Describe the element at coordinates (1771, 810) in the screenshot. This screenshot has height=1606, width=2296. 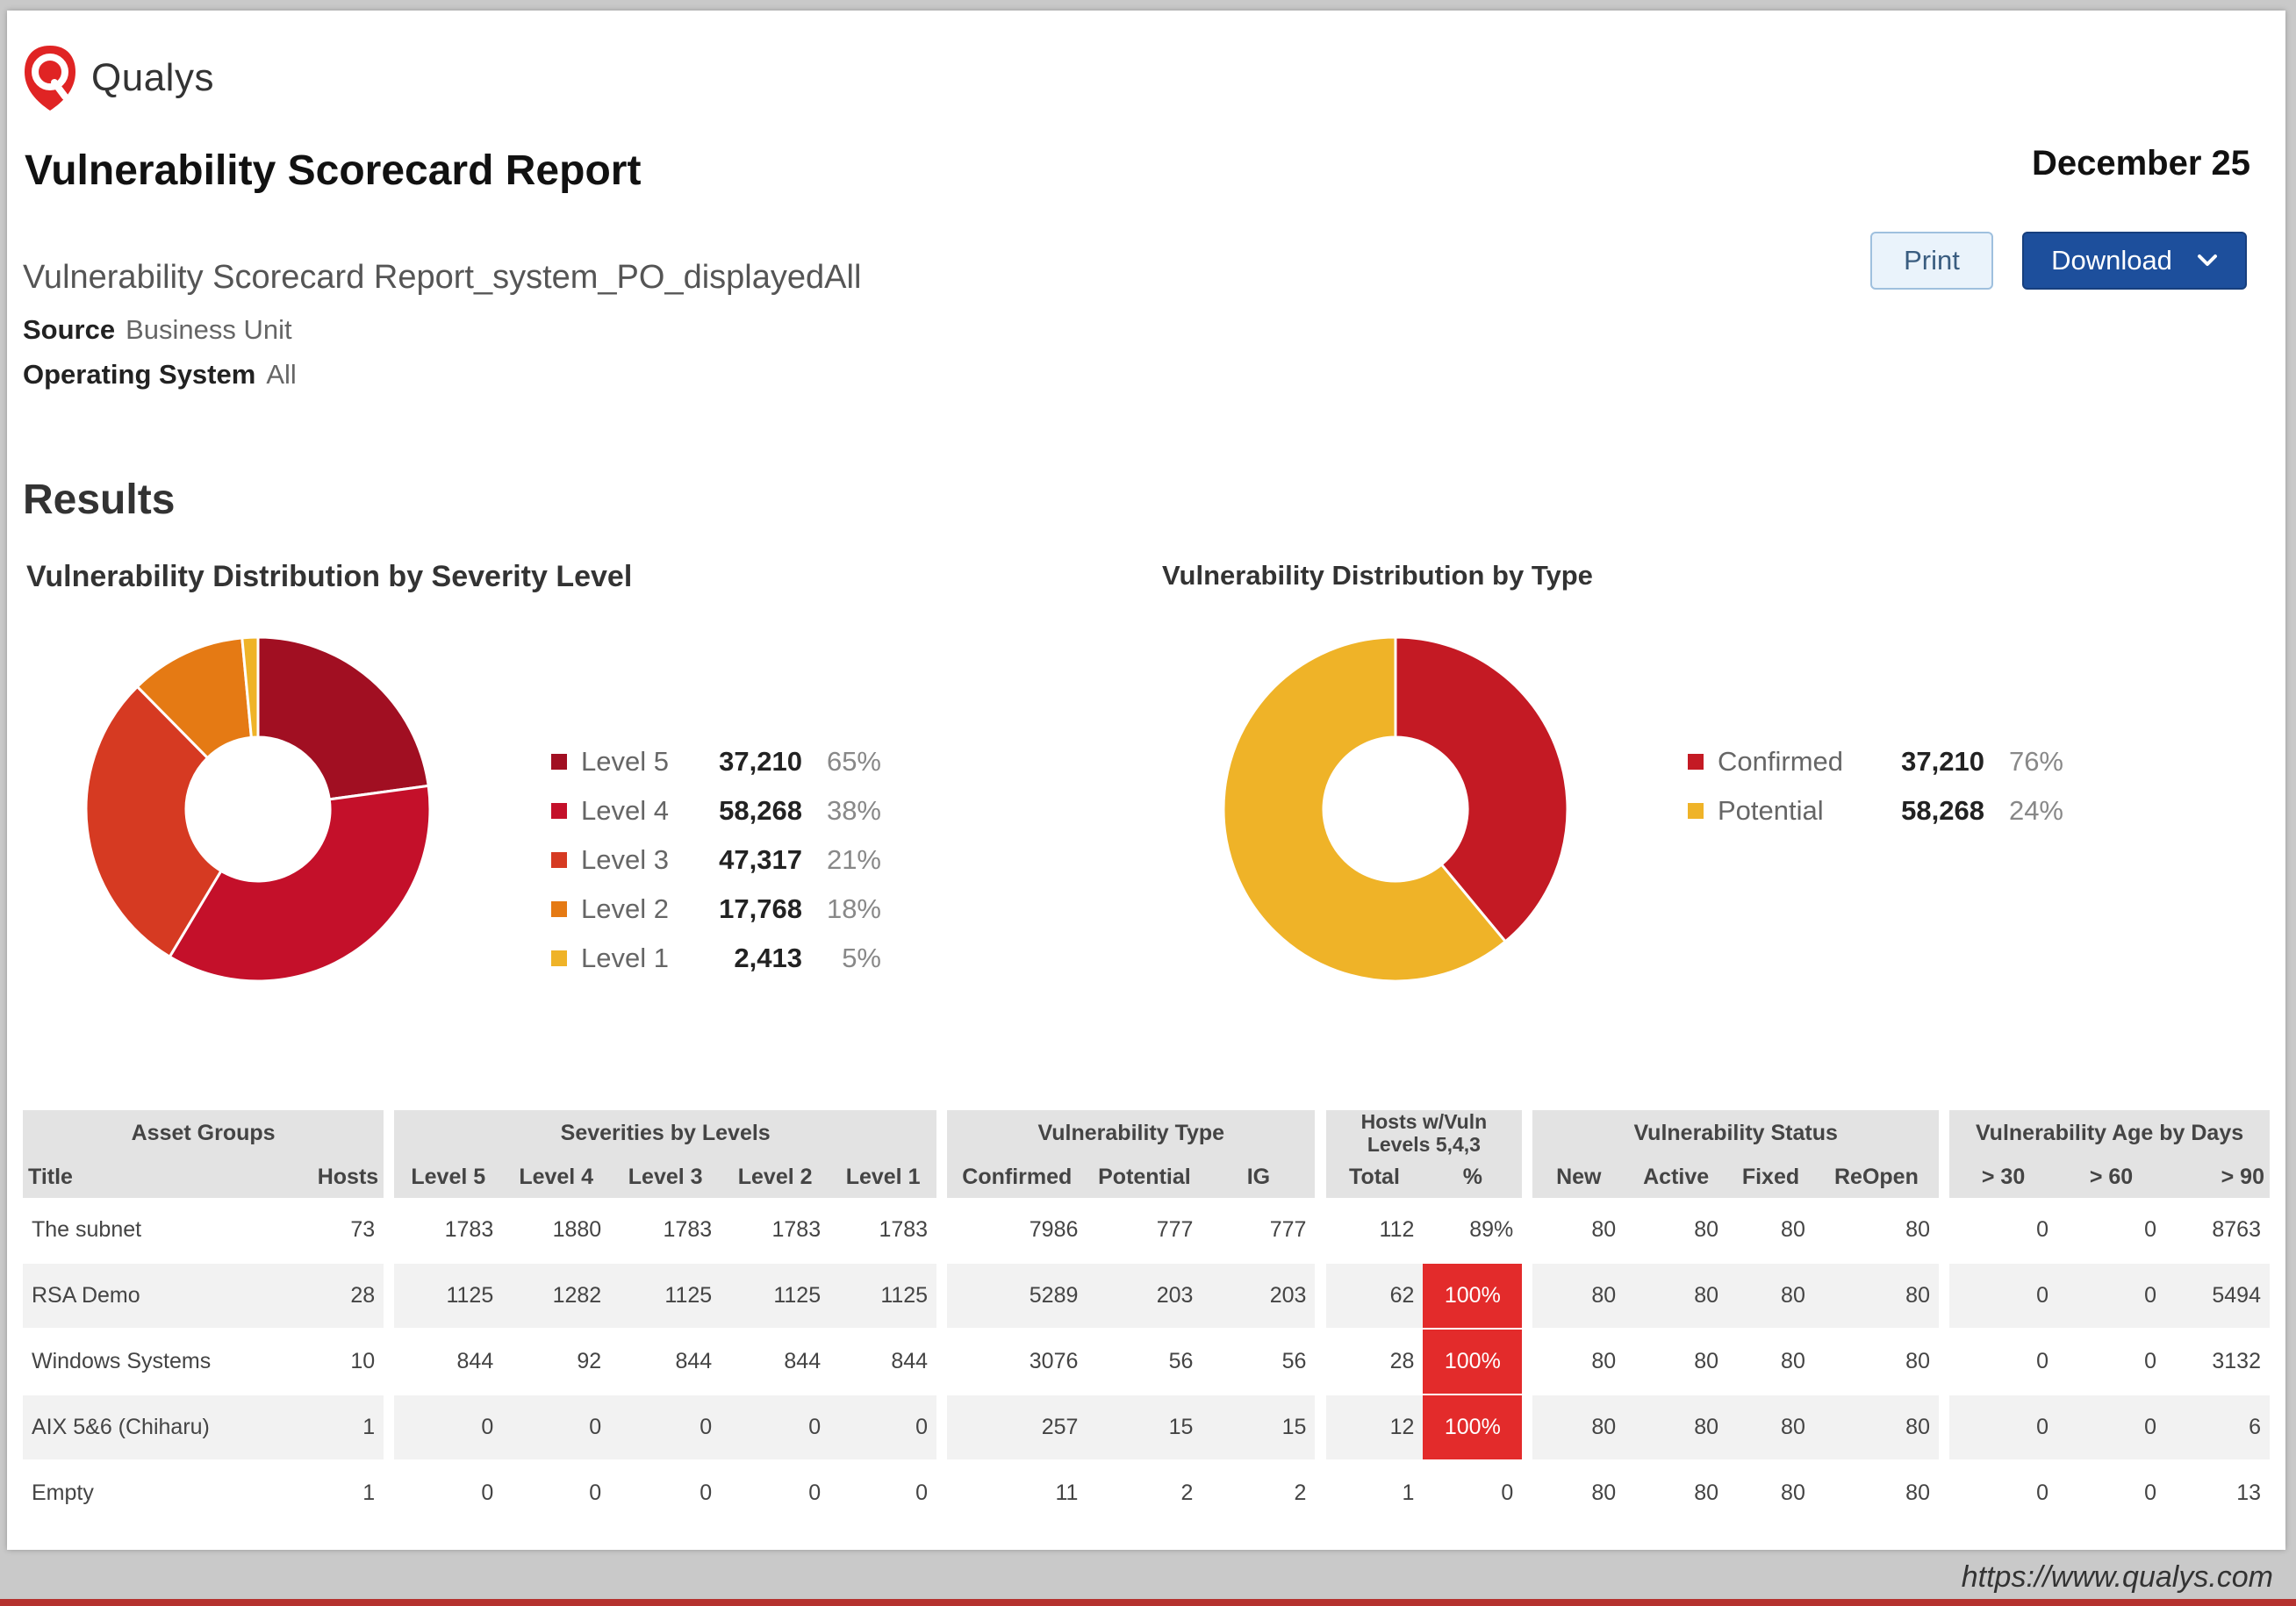
I see `legend-label: Potential` at that location.